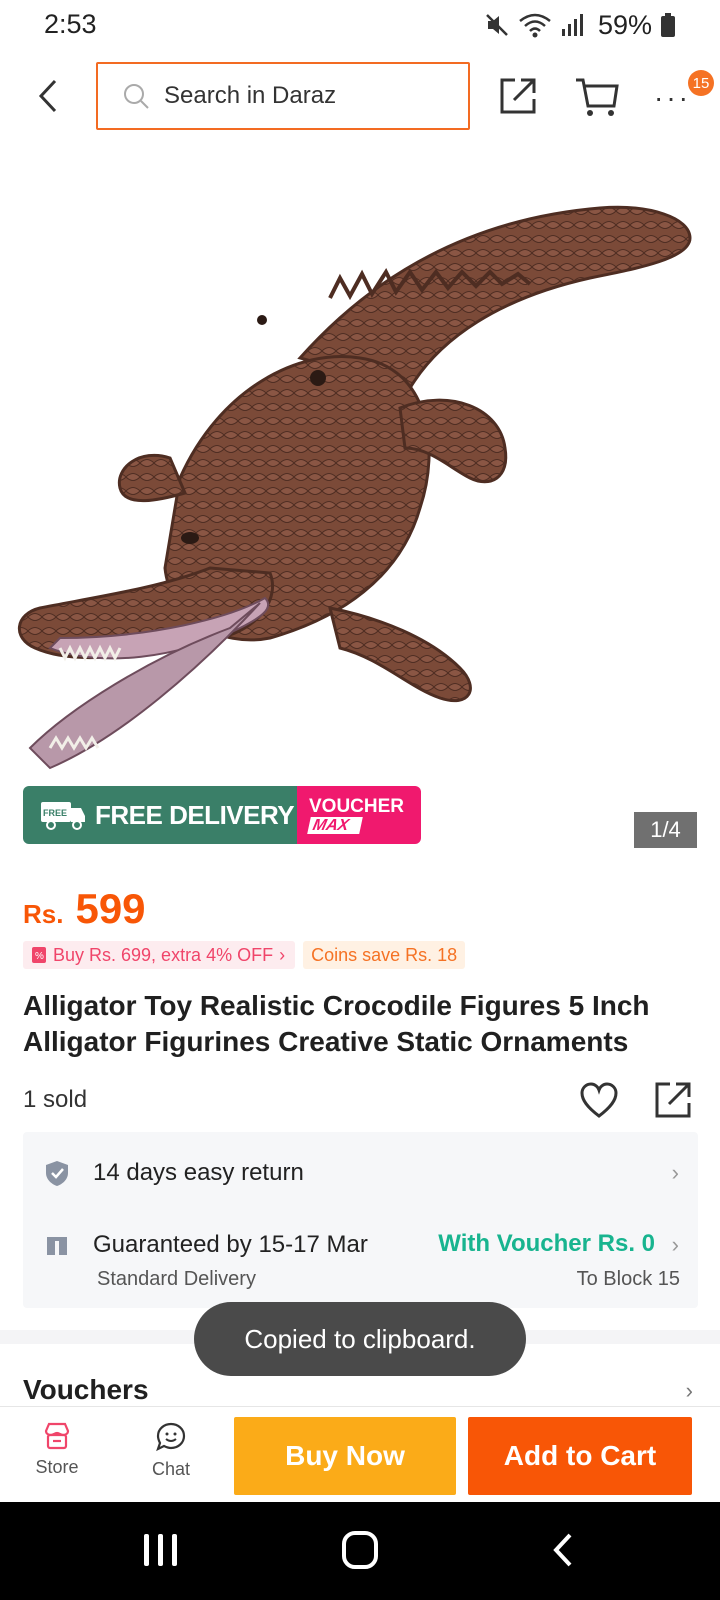  What do you see at coordinates (171, 1437) in the screenshot?
I see `chat-icon` at bounding box center [171, 1437].